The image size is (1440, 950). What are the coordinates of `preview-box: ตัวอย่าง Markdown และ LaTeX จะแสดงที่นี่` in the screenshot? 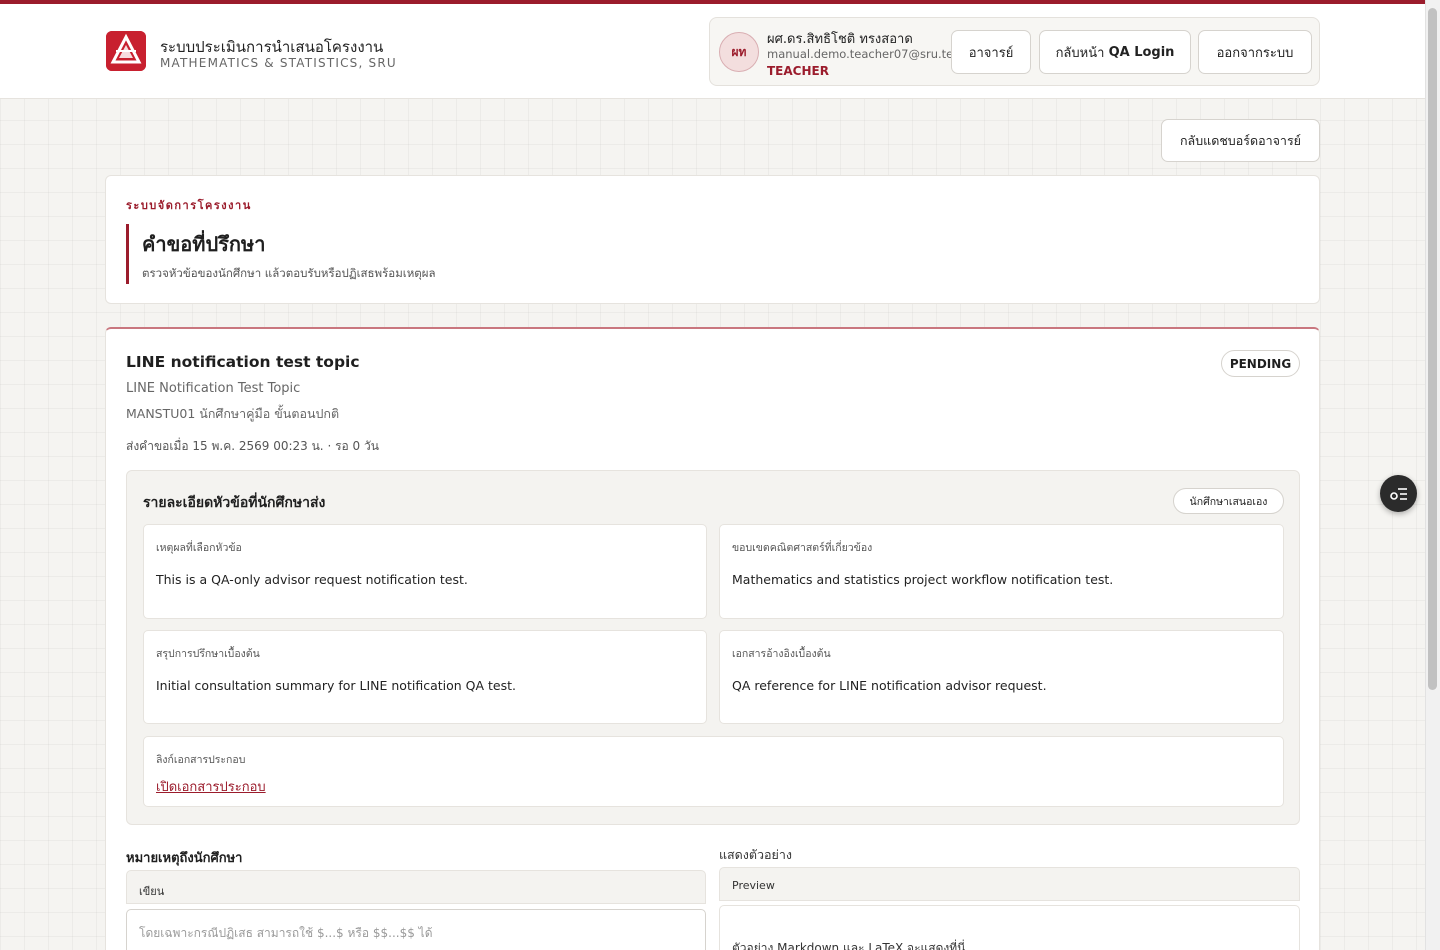 It's located at (1009, 927).